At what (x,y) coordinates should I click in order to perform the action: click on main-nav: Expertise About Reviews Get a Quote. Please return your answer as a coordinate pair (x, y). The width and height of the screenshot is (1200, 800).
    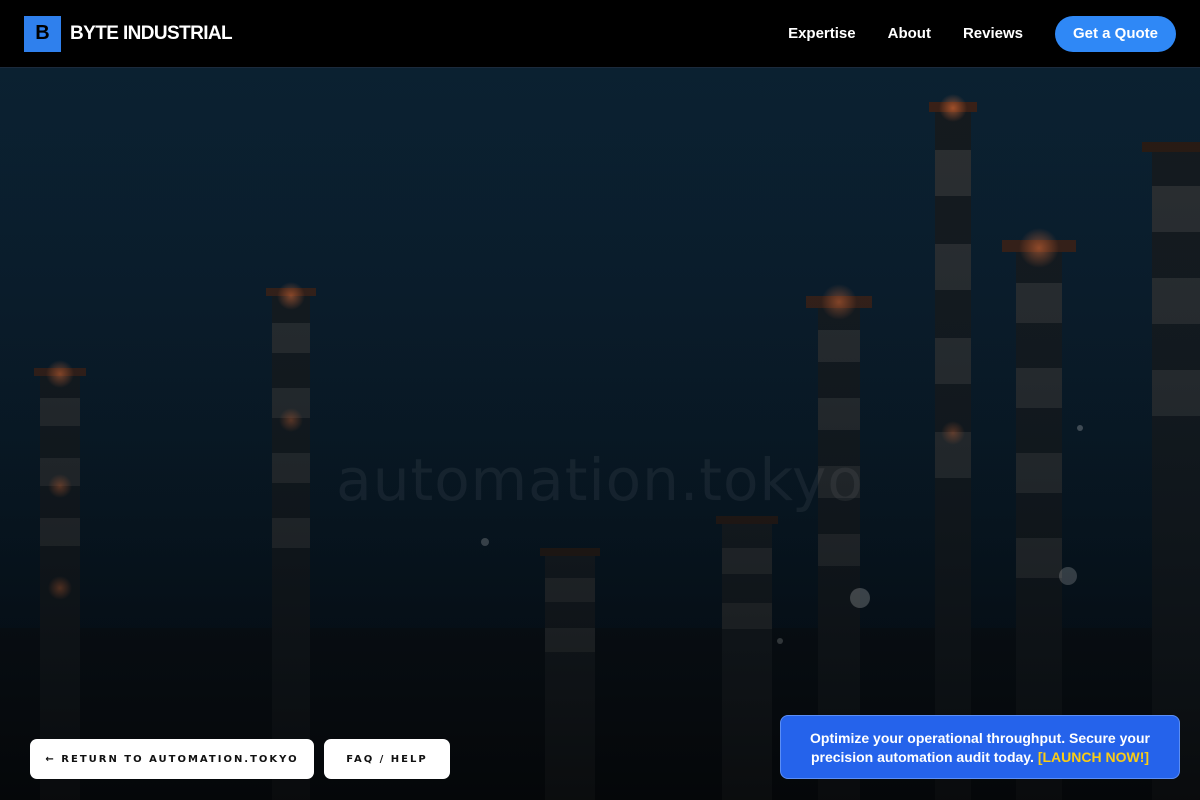
    Looking at the image, I should click on (982, 33).